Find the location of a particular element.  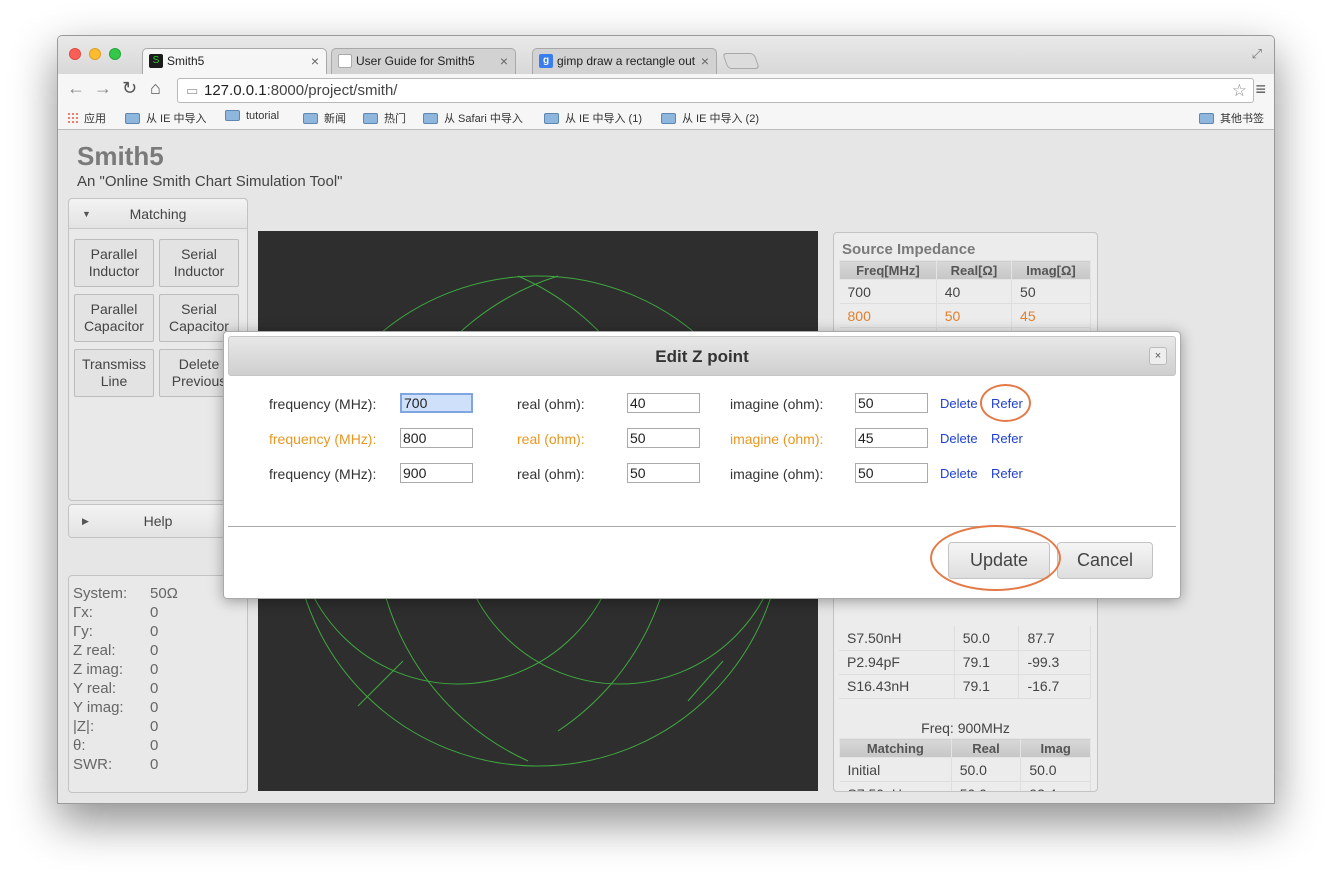

table-row: 700 40 50 is located at coordinates (965, 291).